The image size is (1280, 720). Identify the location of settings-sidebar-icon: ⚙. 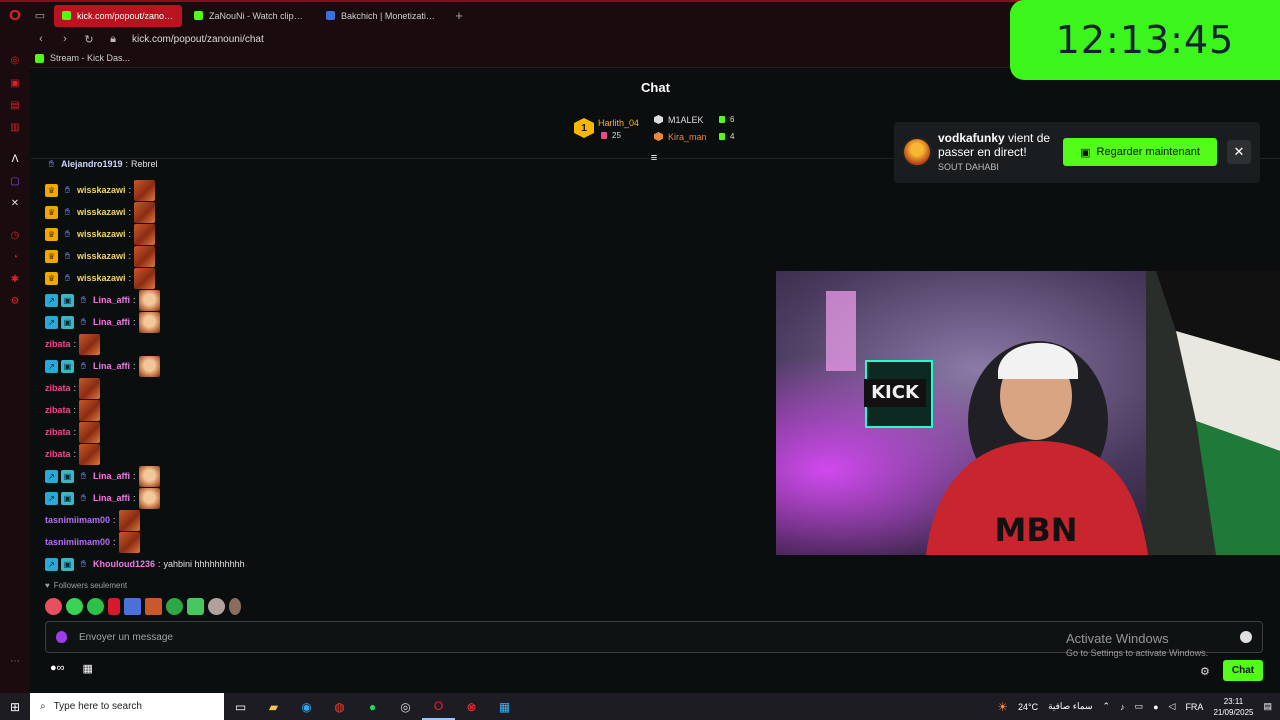
(15, 301).